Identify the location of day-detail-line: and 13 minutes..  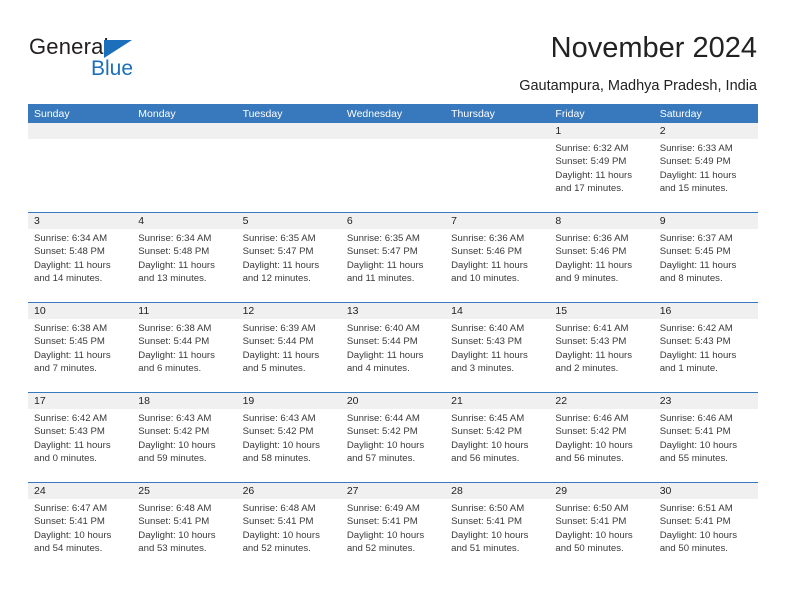
(172, 278).